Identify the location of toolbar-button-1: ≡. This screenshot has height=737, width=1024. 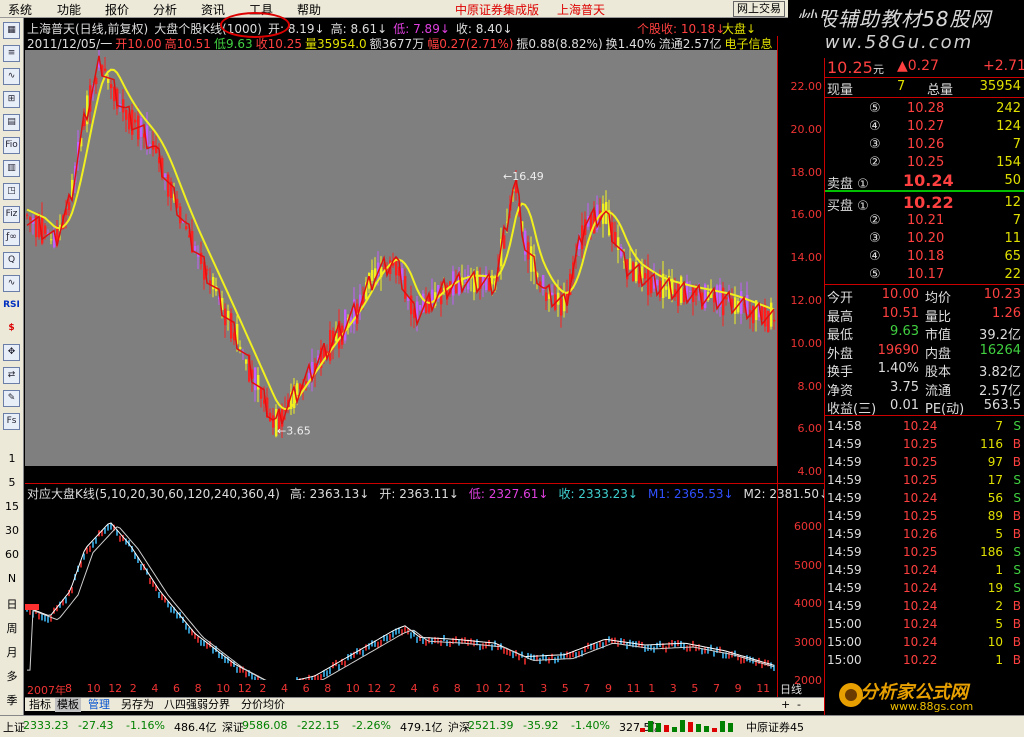
(11, 53).